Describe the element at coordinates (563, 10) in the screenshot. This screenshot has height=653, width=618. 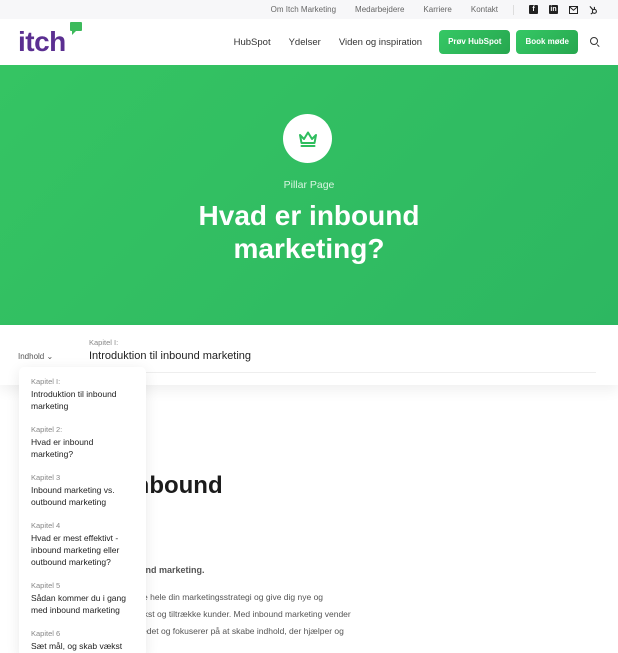
I see `social-links: f in` at that location.